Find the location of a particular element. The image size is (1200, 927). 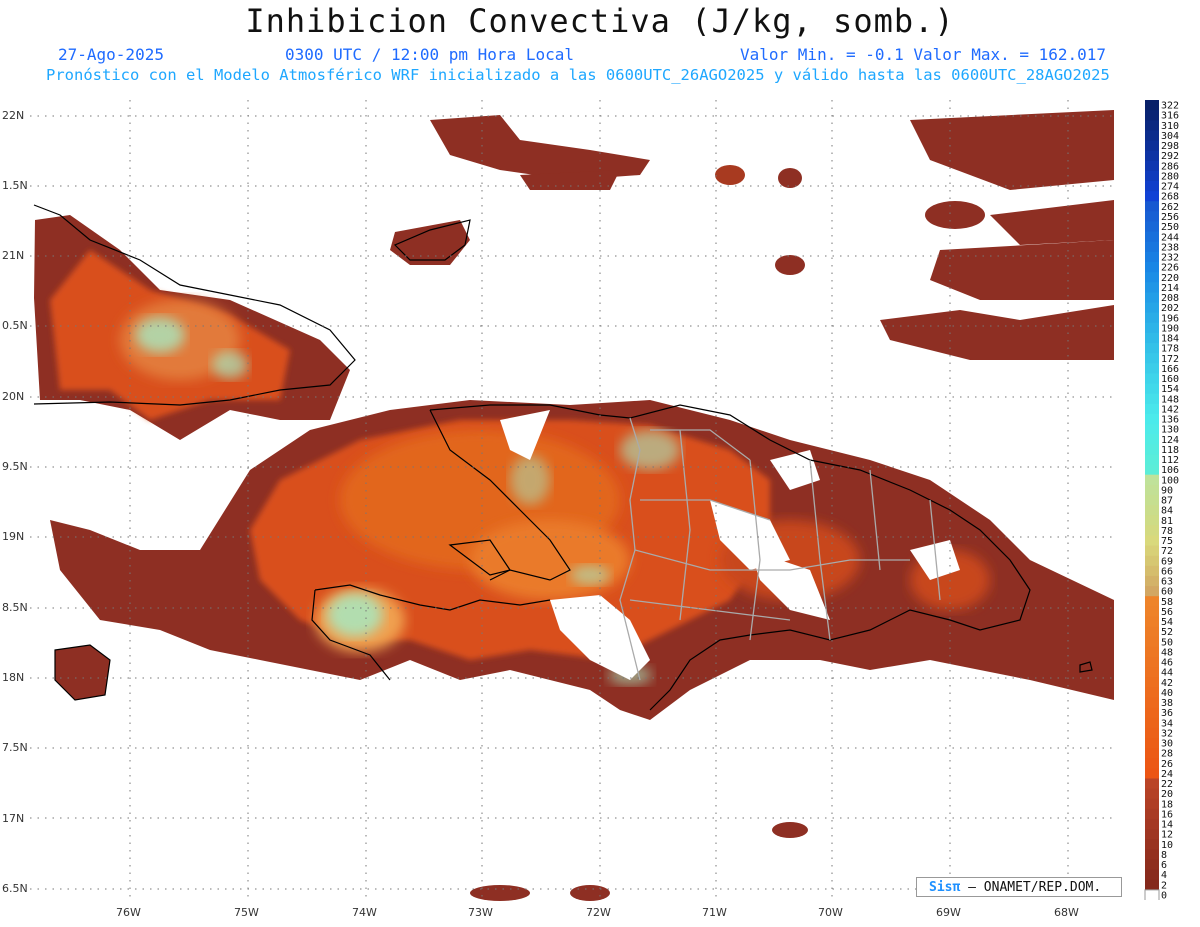

lon-label: 76W is located at coordinates (128, 912).